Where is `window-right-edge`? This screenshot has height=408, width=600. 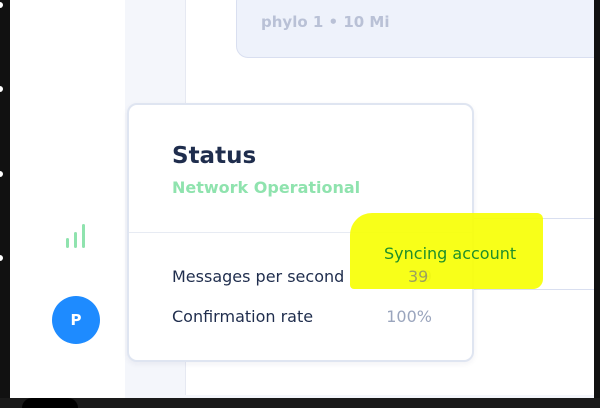 window-right-edge is located at coordinates (597, 204).